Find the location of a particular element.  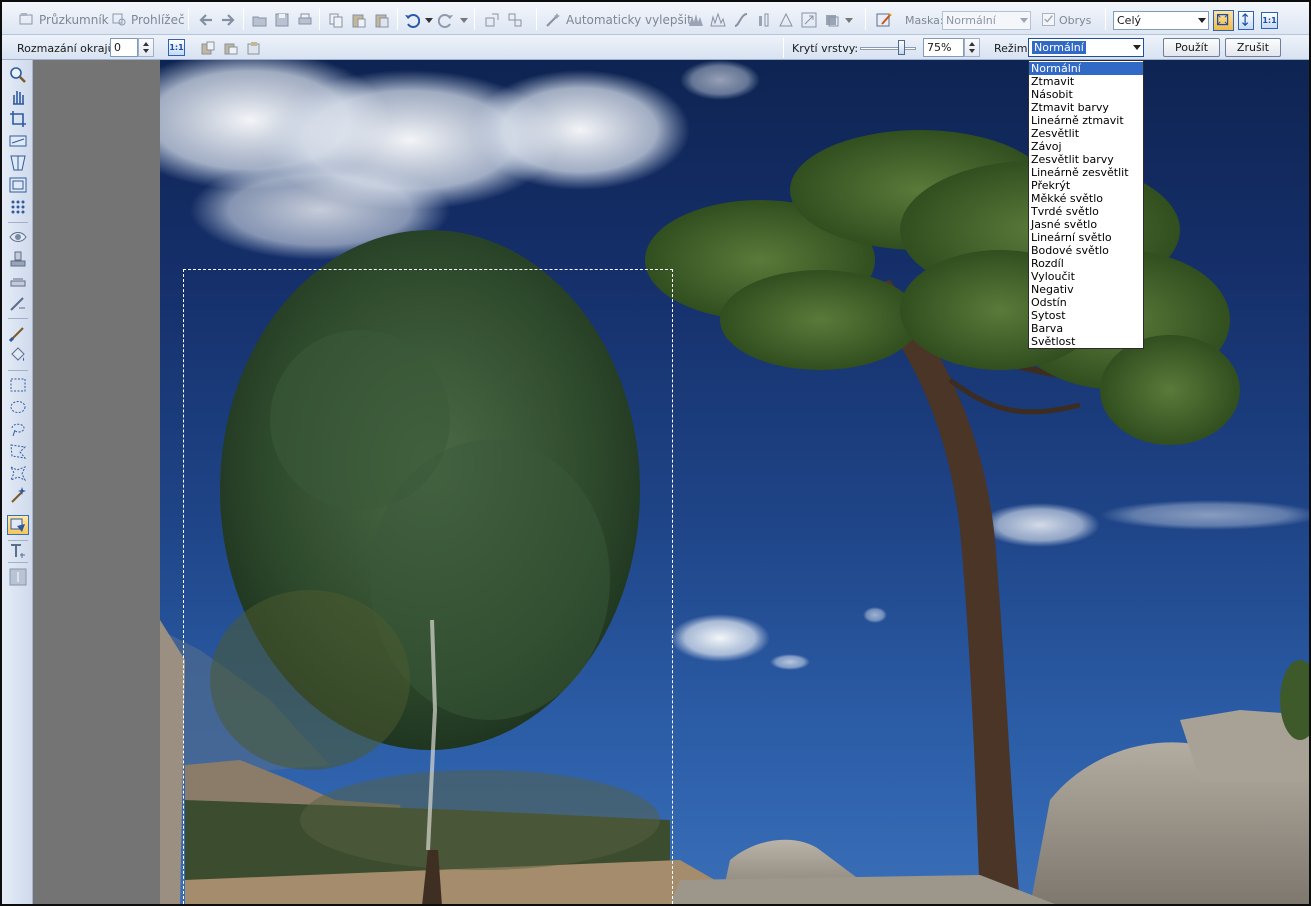

text-tool is located at coordinates (18, 551).